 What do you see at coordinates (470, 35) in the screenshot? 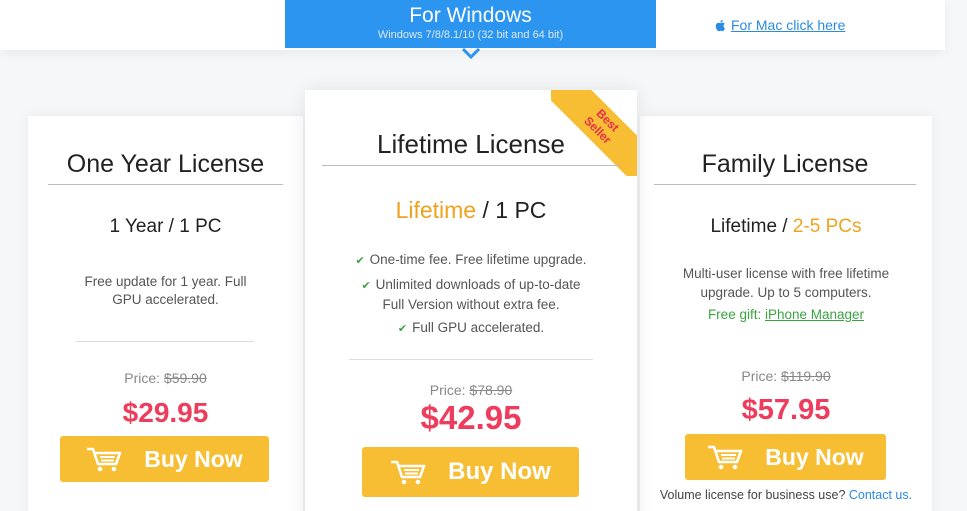
I see `windows-tab-subtitle: Windows 7/8/8.1/10 (32 bit and 64 bit)` at bounding box center [470, 35].